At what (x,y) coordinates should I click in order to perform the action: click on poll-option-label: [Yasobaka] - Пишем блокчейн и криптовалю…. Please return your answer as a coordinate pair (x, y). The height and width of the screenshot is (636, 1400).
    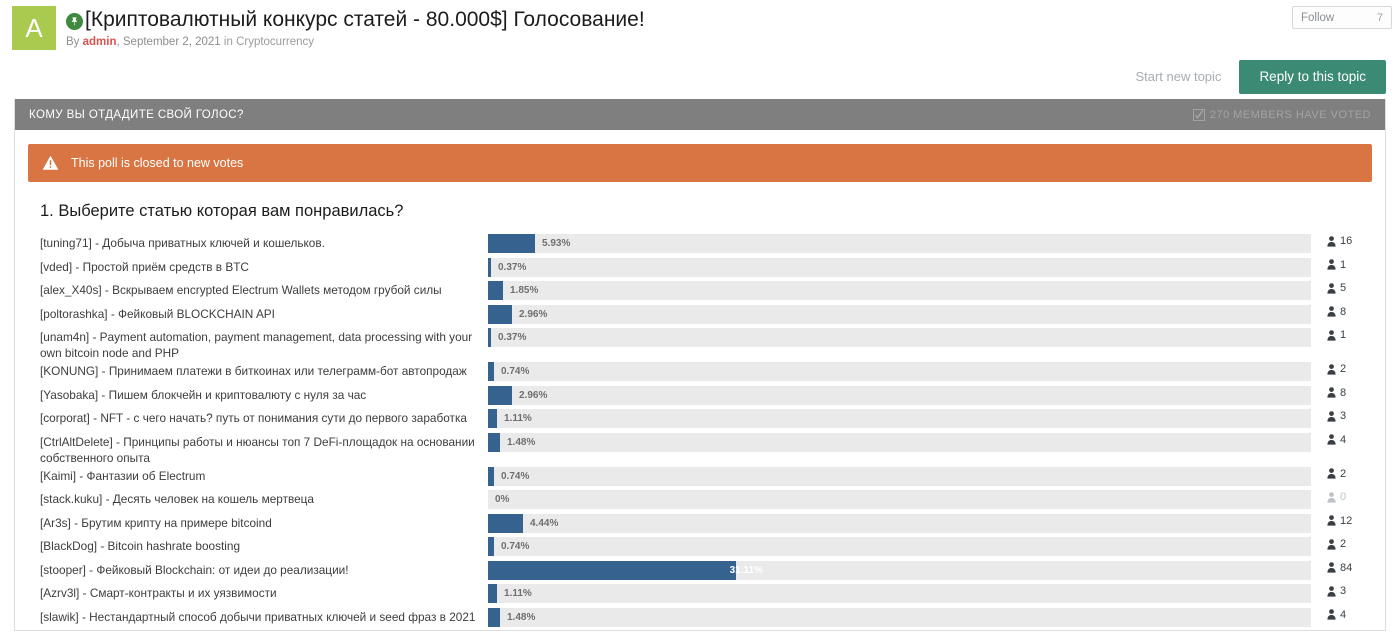
    Looking at the image, I should click on (203, 394).